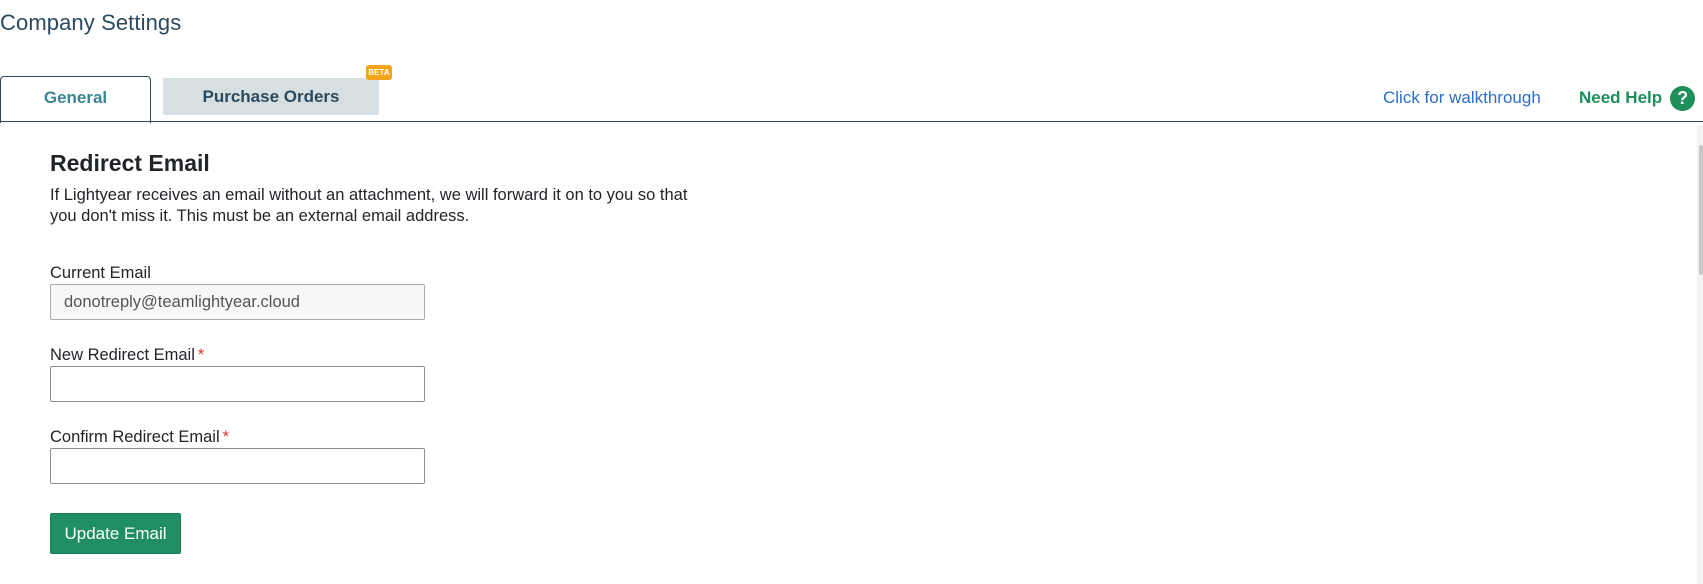  I want to click on scrollbar-thumb, so click(1701, 210).